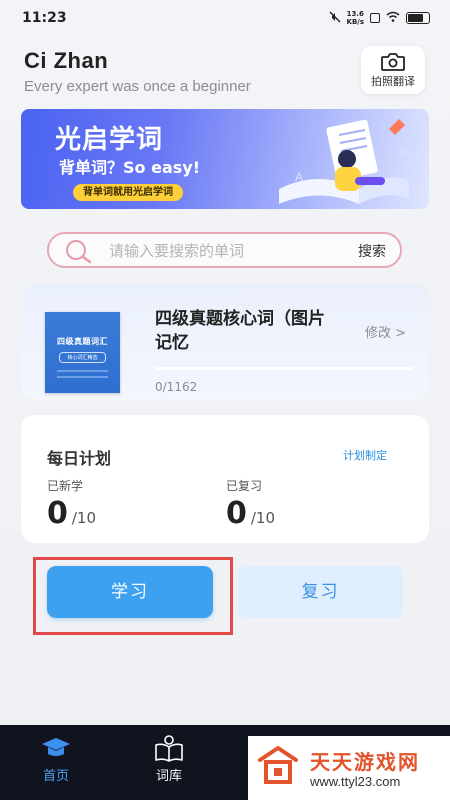 This screenshot has height=800, width=450. Describe the element at coordinates (219, 251) in the screenshot. I see `search-input` at that location.